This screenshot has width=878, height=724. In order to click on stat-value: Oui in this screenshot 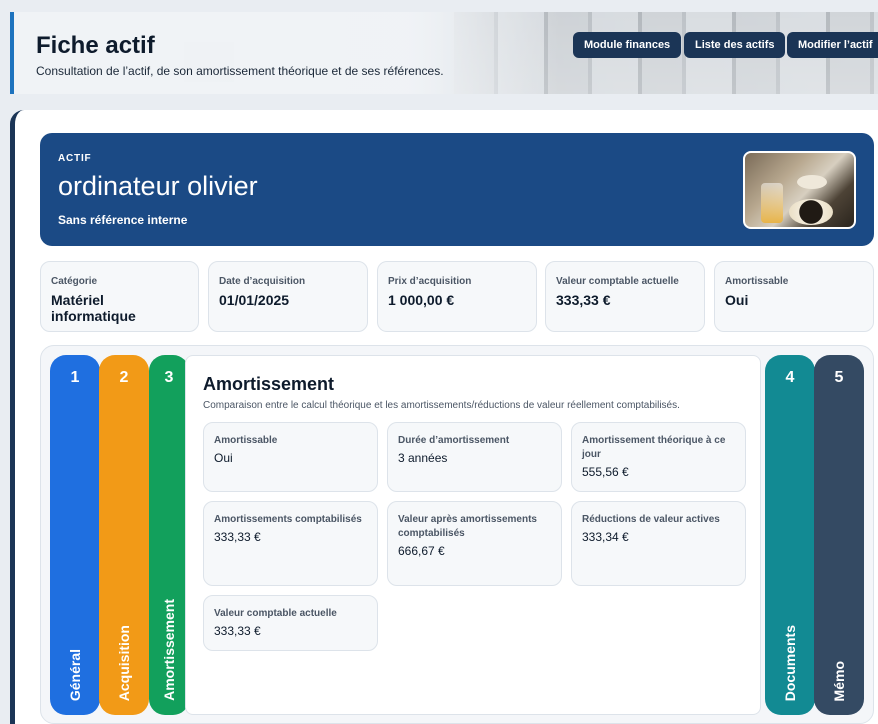, I will do `click(737, 300)`.